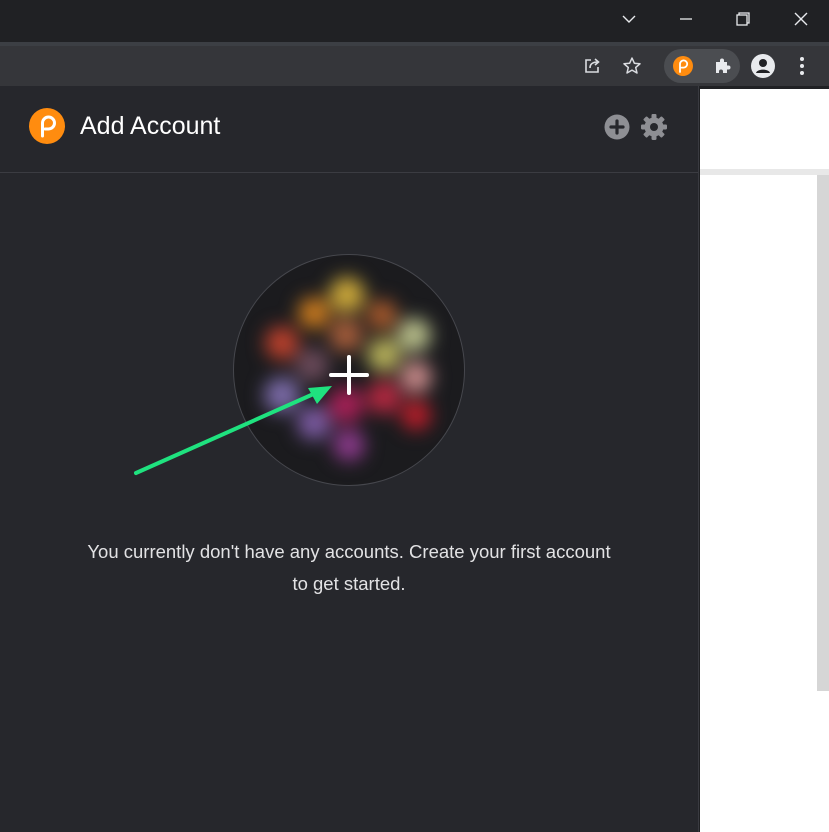  Describe the element at coordinates (349, 129) in the screenshot. I see `popup-header: Add Account` at that location.